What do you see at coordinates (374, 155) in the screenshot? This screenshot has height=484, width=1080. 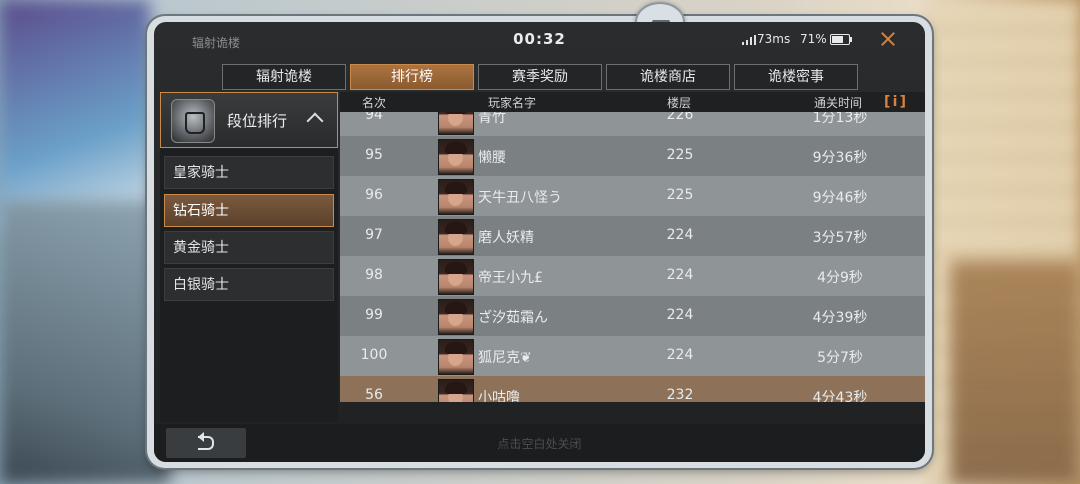 I see `rank-cell: 95` at bounding box center [374, 155].